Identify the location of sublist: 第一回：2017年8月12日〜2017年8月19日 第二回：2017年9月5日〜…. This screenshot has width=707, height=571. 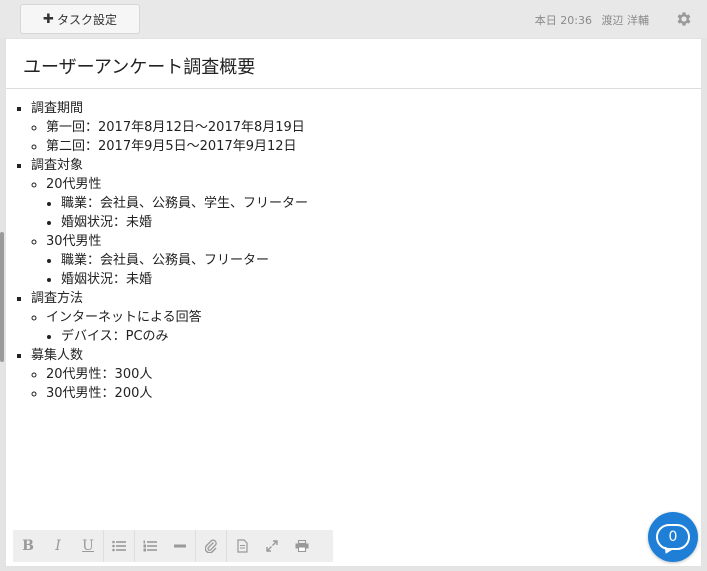
(363, 137).